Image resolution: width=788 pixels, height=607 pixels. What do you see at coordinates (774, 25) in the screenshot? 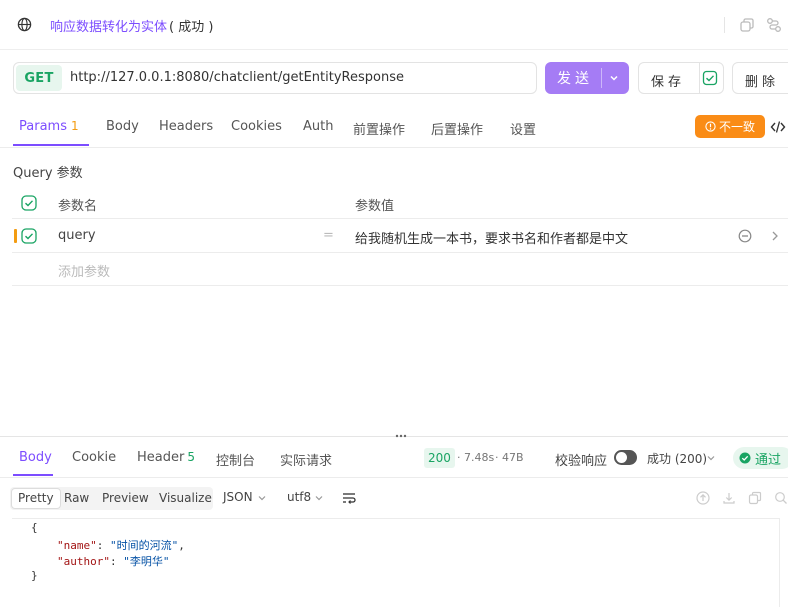
I see `share-icon` at bounding box center [774, 25].